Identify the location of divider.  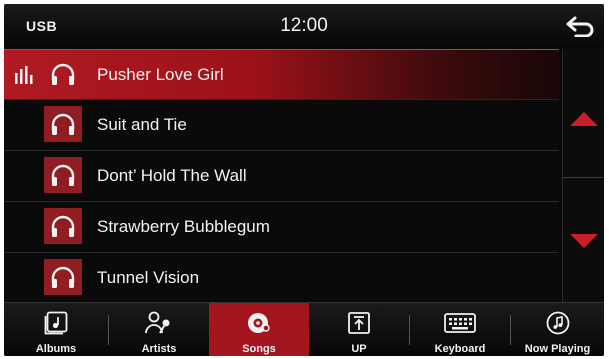
(583, 177).